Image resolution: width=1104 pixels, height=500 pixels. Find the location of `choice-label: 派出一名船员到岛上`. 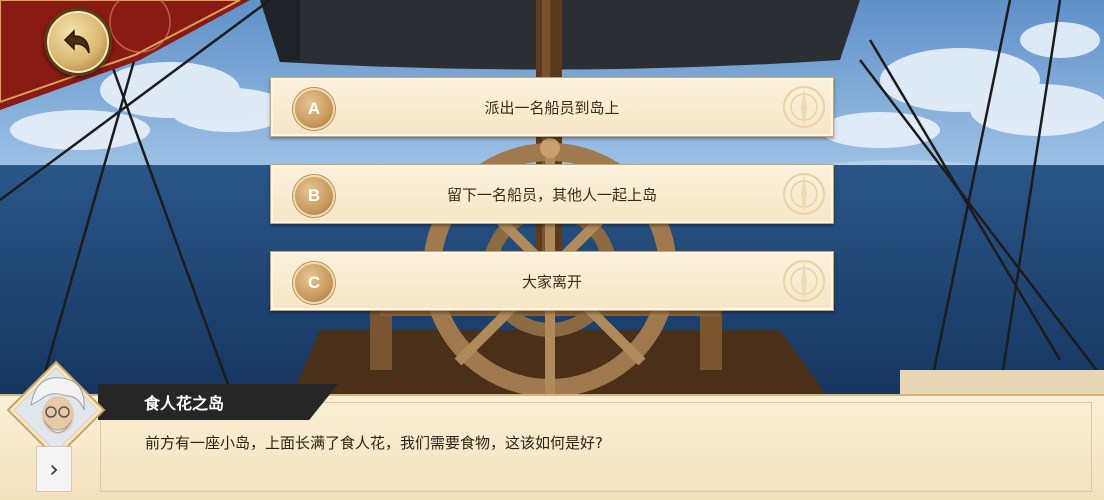

choice-label: 派出一名船员到岛上 is located at coordinates (552, 107).